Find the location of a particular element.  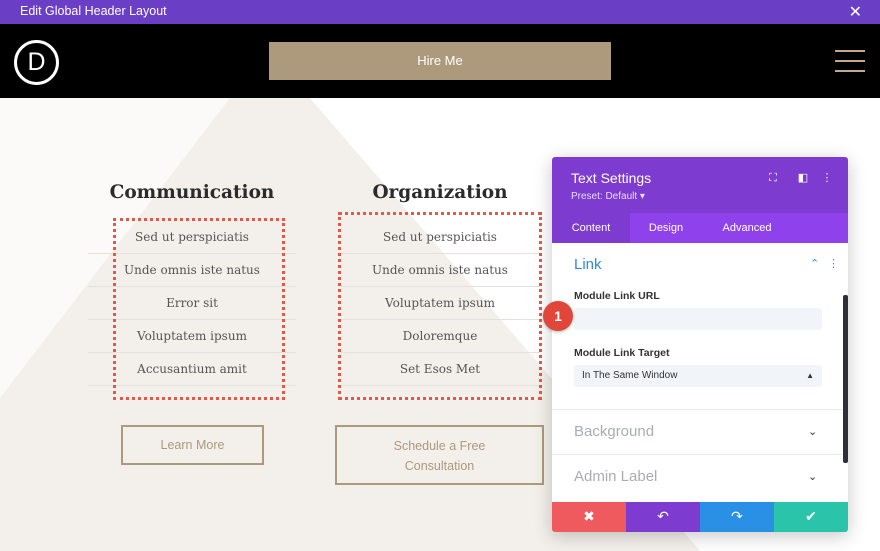

site-logo: D is located at coordinates (36, 62).